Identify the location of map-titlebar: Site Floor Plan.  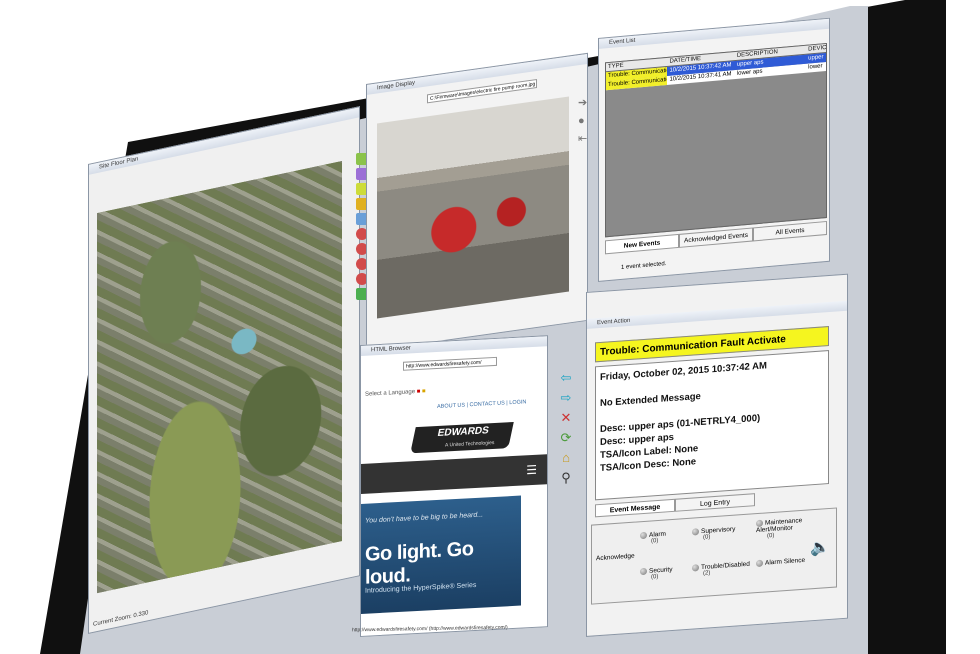
(224, 141).